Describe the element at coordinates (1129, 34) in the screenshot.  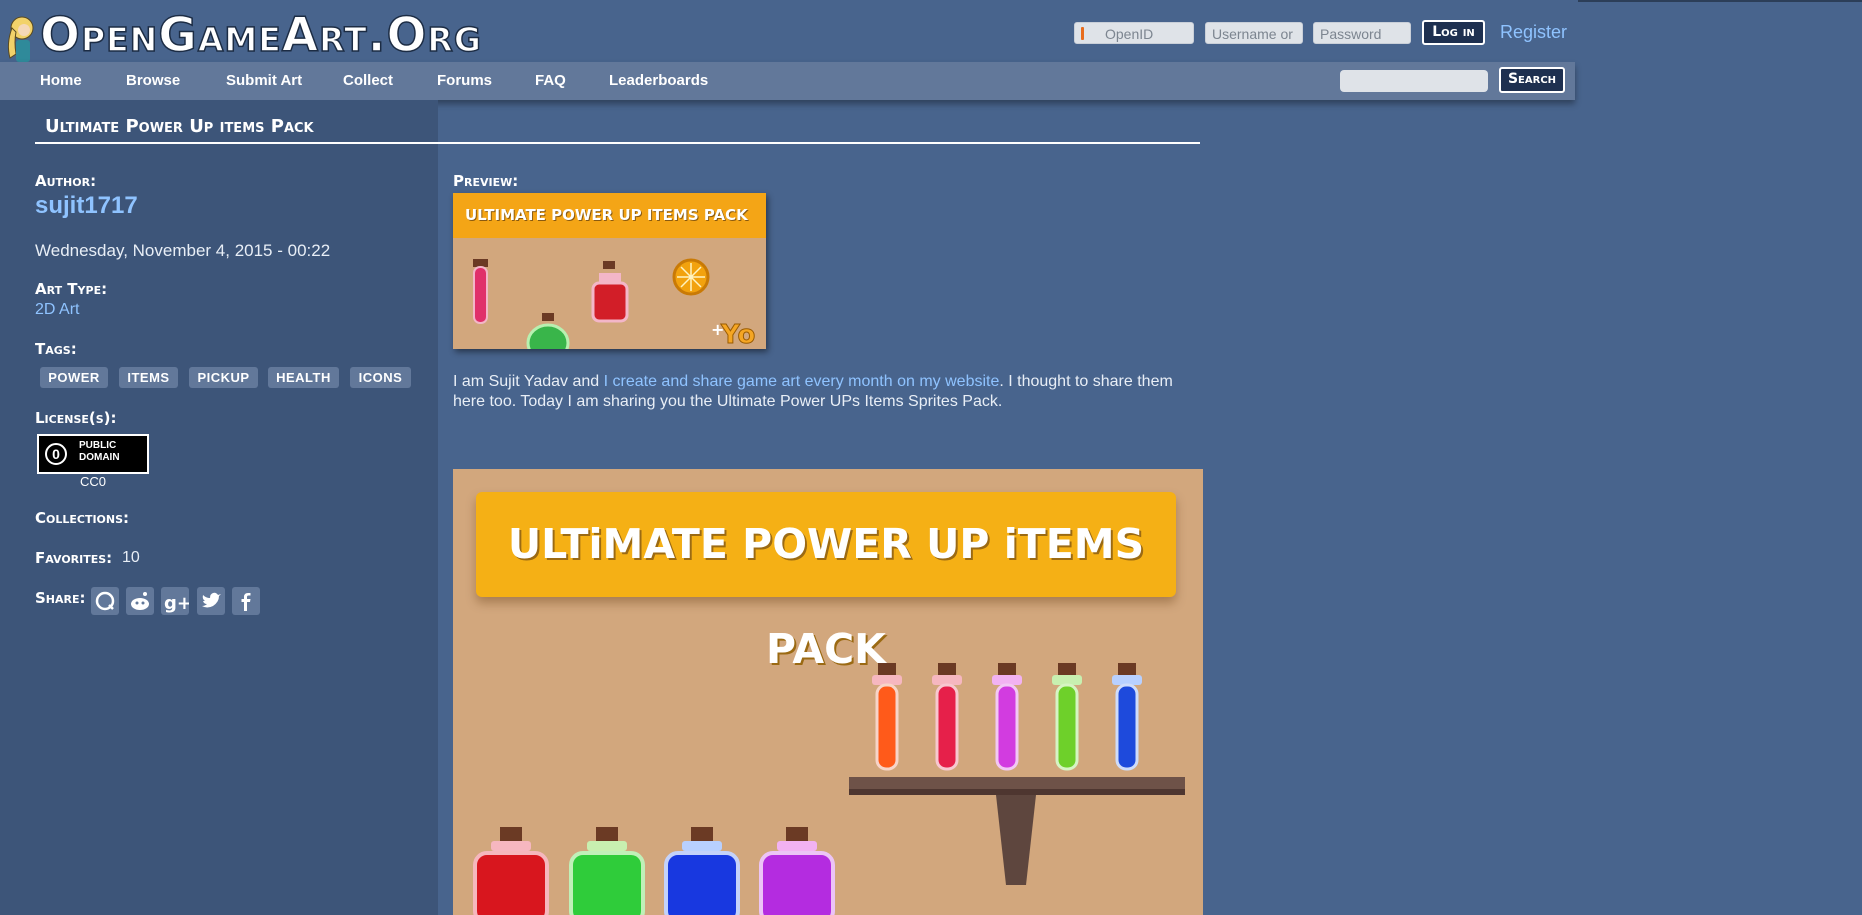
I see `openid-placeholder: OpenID` at that location.